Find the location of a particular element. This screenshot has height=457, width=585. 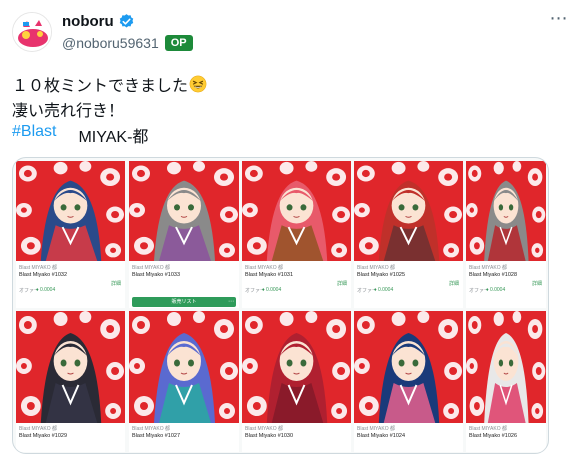

avatar-image is located at coordinates (32, 32).